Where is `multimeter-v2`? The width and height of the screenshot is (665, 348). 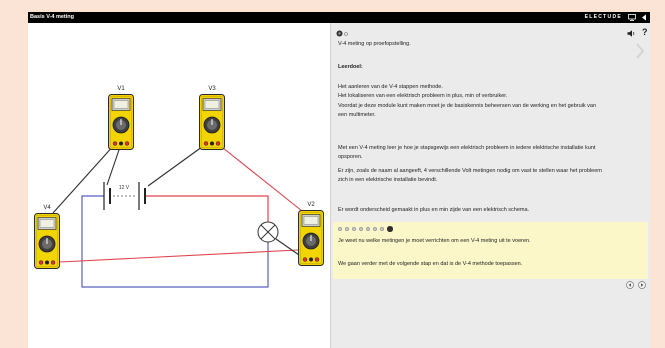 multimeter-v2 is located at coordinates (311, 238).